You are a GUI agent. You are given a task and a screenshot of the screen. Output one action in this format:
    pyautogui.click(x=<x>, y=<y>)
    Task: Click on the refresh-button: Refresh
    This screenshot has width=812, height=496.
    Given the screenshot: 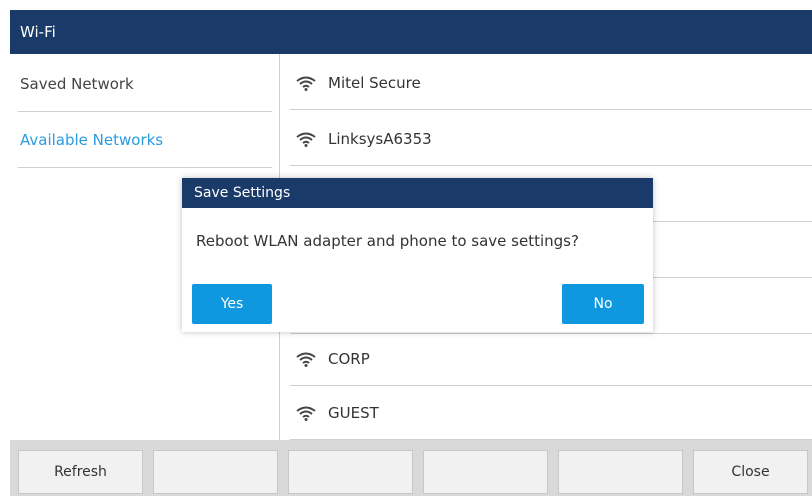 What is the action you would take?
    pyautogui.click(x=80, y=472)
    